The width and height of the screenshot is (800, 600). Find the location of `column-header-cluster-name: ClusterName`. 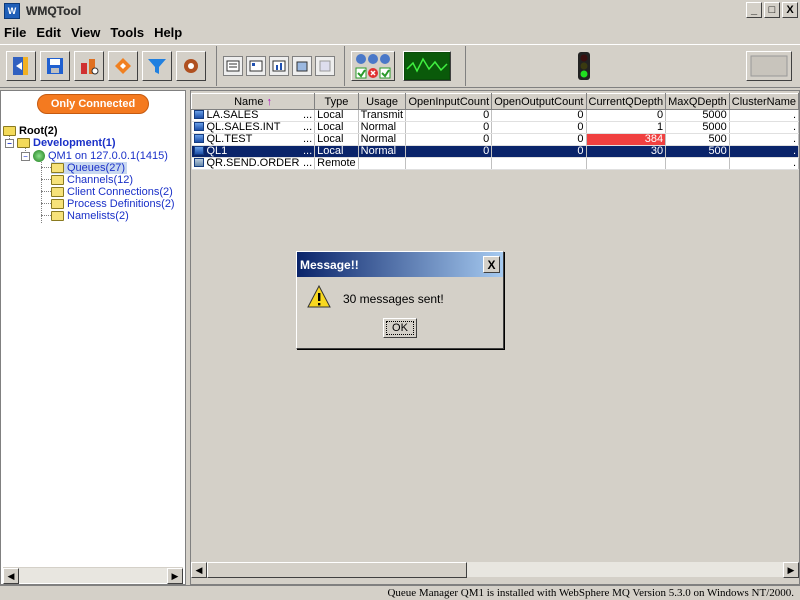

column-header-cluster-name: ClusterName is located at coordinates (763, 101).